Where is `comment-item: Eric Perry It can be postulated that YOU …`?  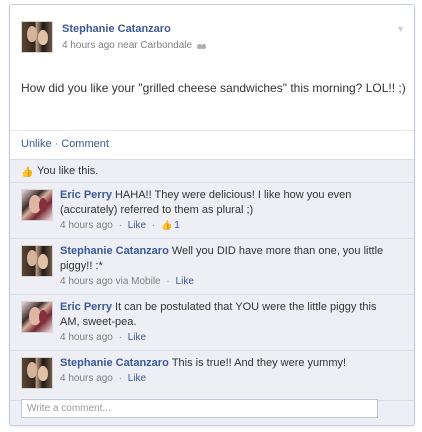 comment-item: Eric Perry It can be postulated that YOU … is located at coordinates (212, 323).